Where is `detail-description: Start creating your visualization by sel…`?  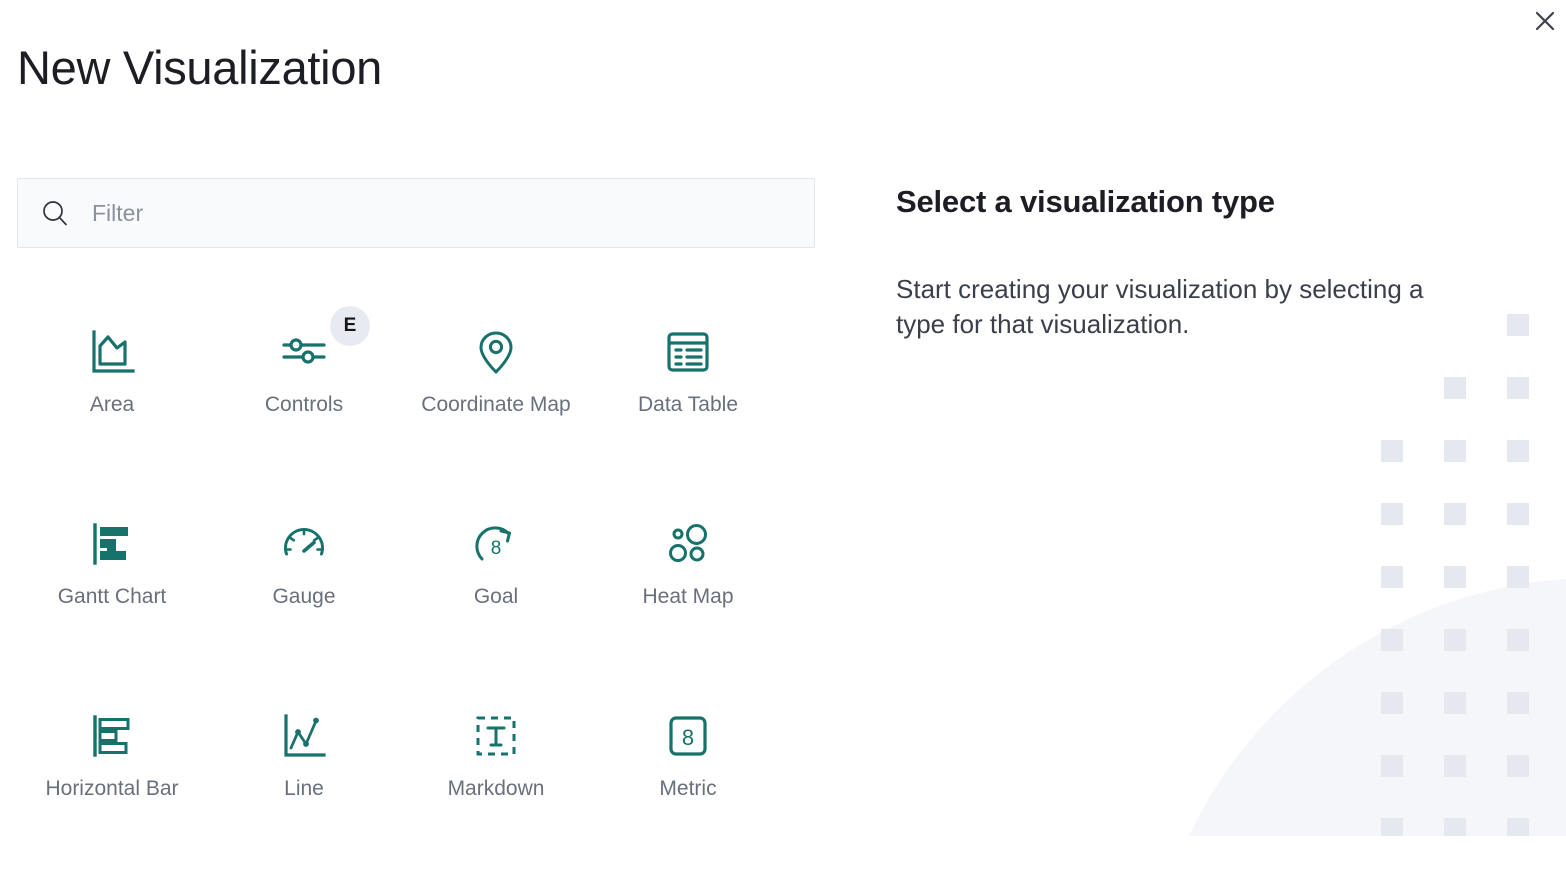
detail-description: Start creating your visualization by sel… is located at coordinates (1160, 307).